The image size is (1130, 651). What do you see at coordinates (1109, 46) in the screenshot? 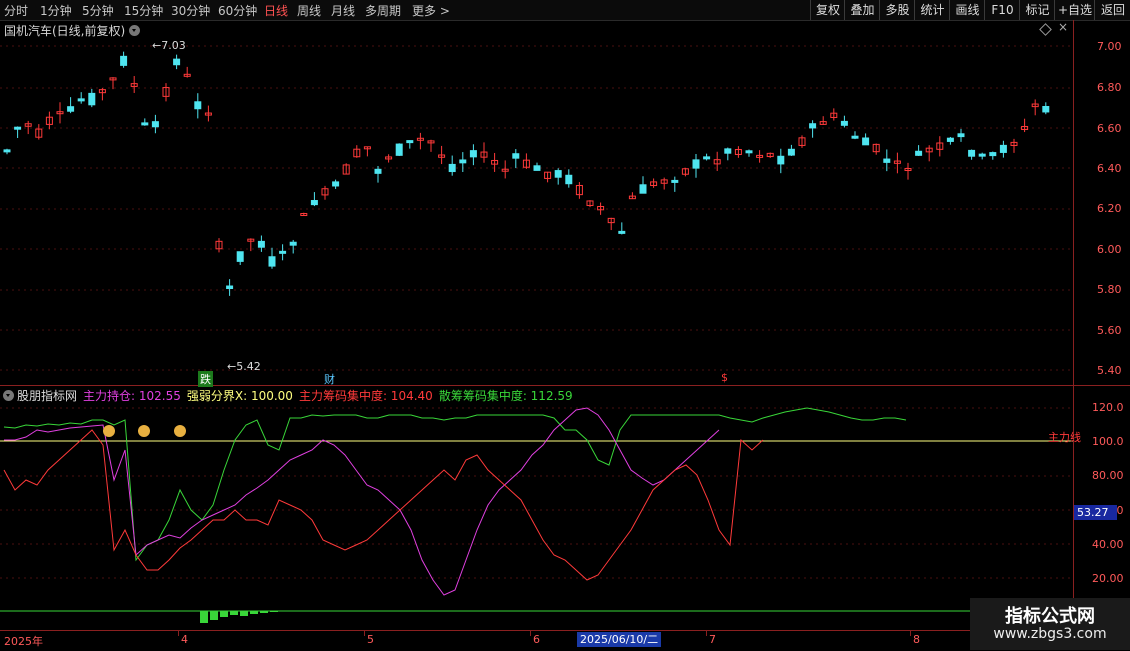
I see `price-tick: 7.00` at bounding box center [1109, 46].